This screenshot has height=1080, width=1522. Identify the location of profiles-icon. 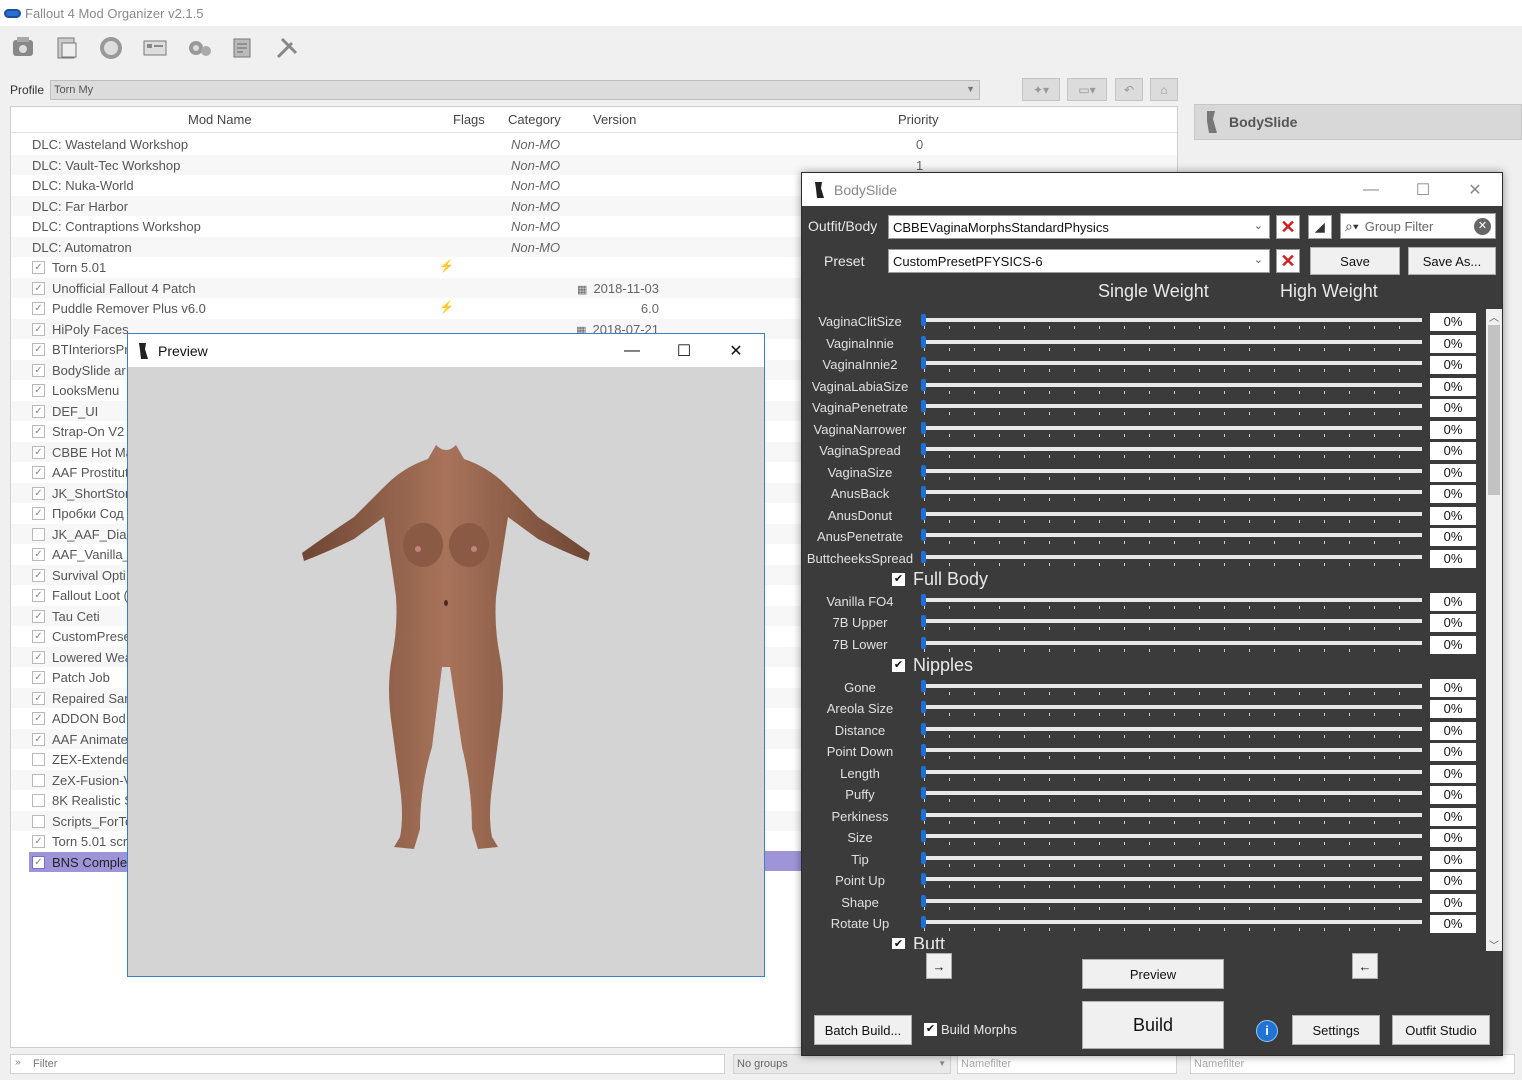
(67, 48).